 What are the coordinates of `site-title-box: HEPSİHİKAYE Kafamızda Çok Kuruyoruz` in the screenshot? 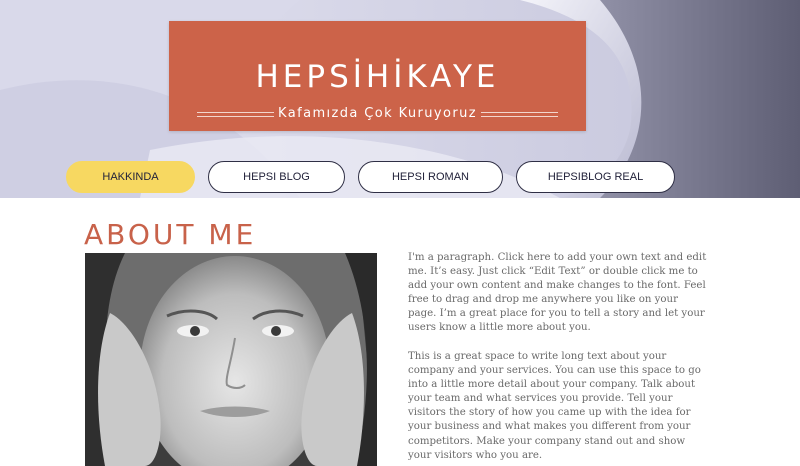 It's located at (377, 76).